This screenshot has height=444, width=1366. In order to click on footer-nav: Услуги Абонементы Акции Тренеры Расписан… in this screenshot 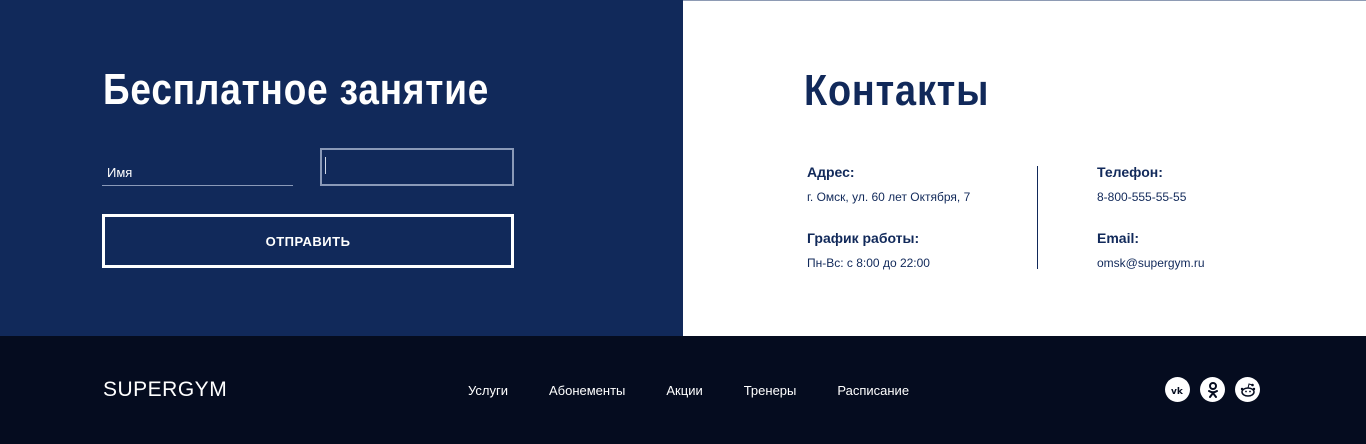, I will do `click(709, 390)`.